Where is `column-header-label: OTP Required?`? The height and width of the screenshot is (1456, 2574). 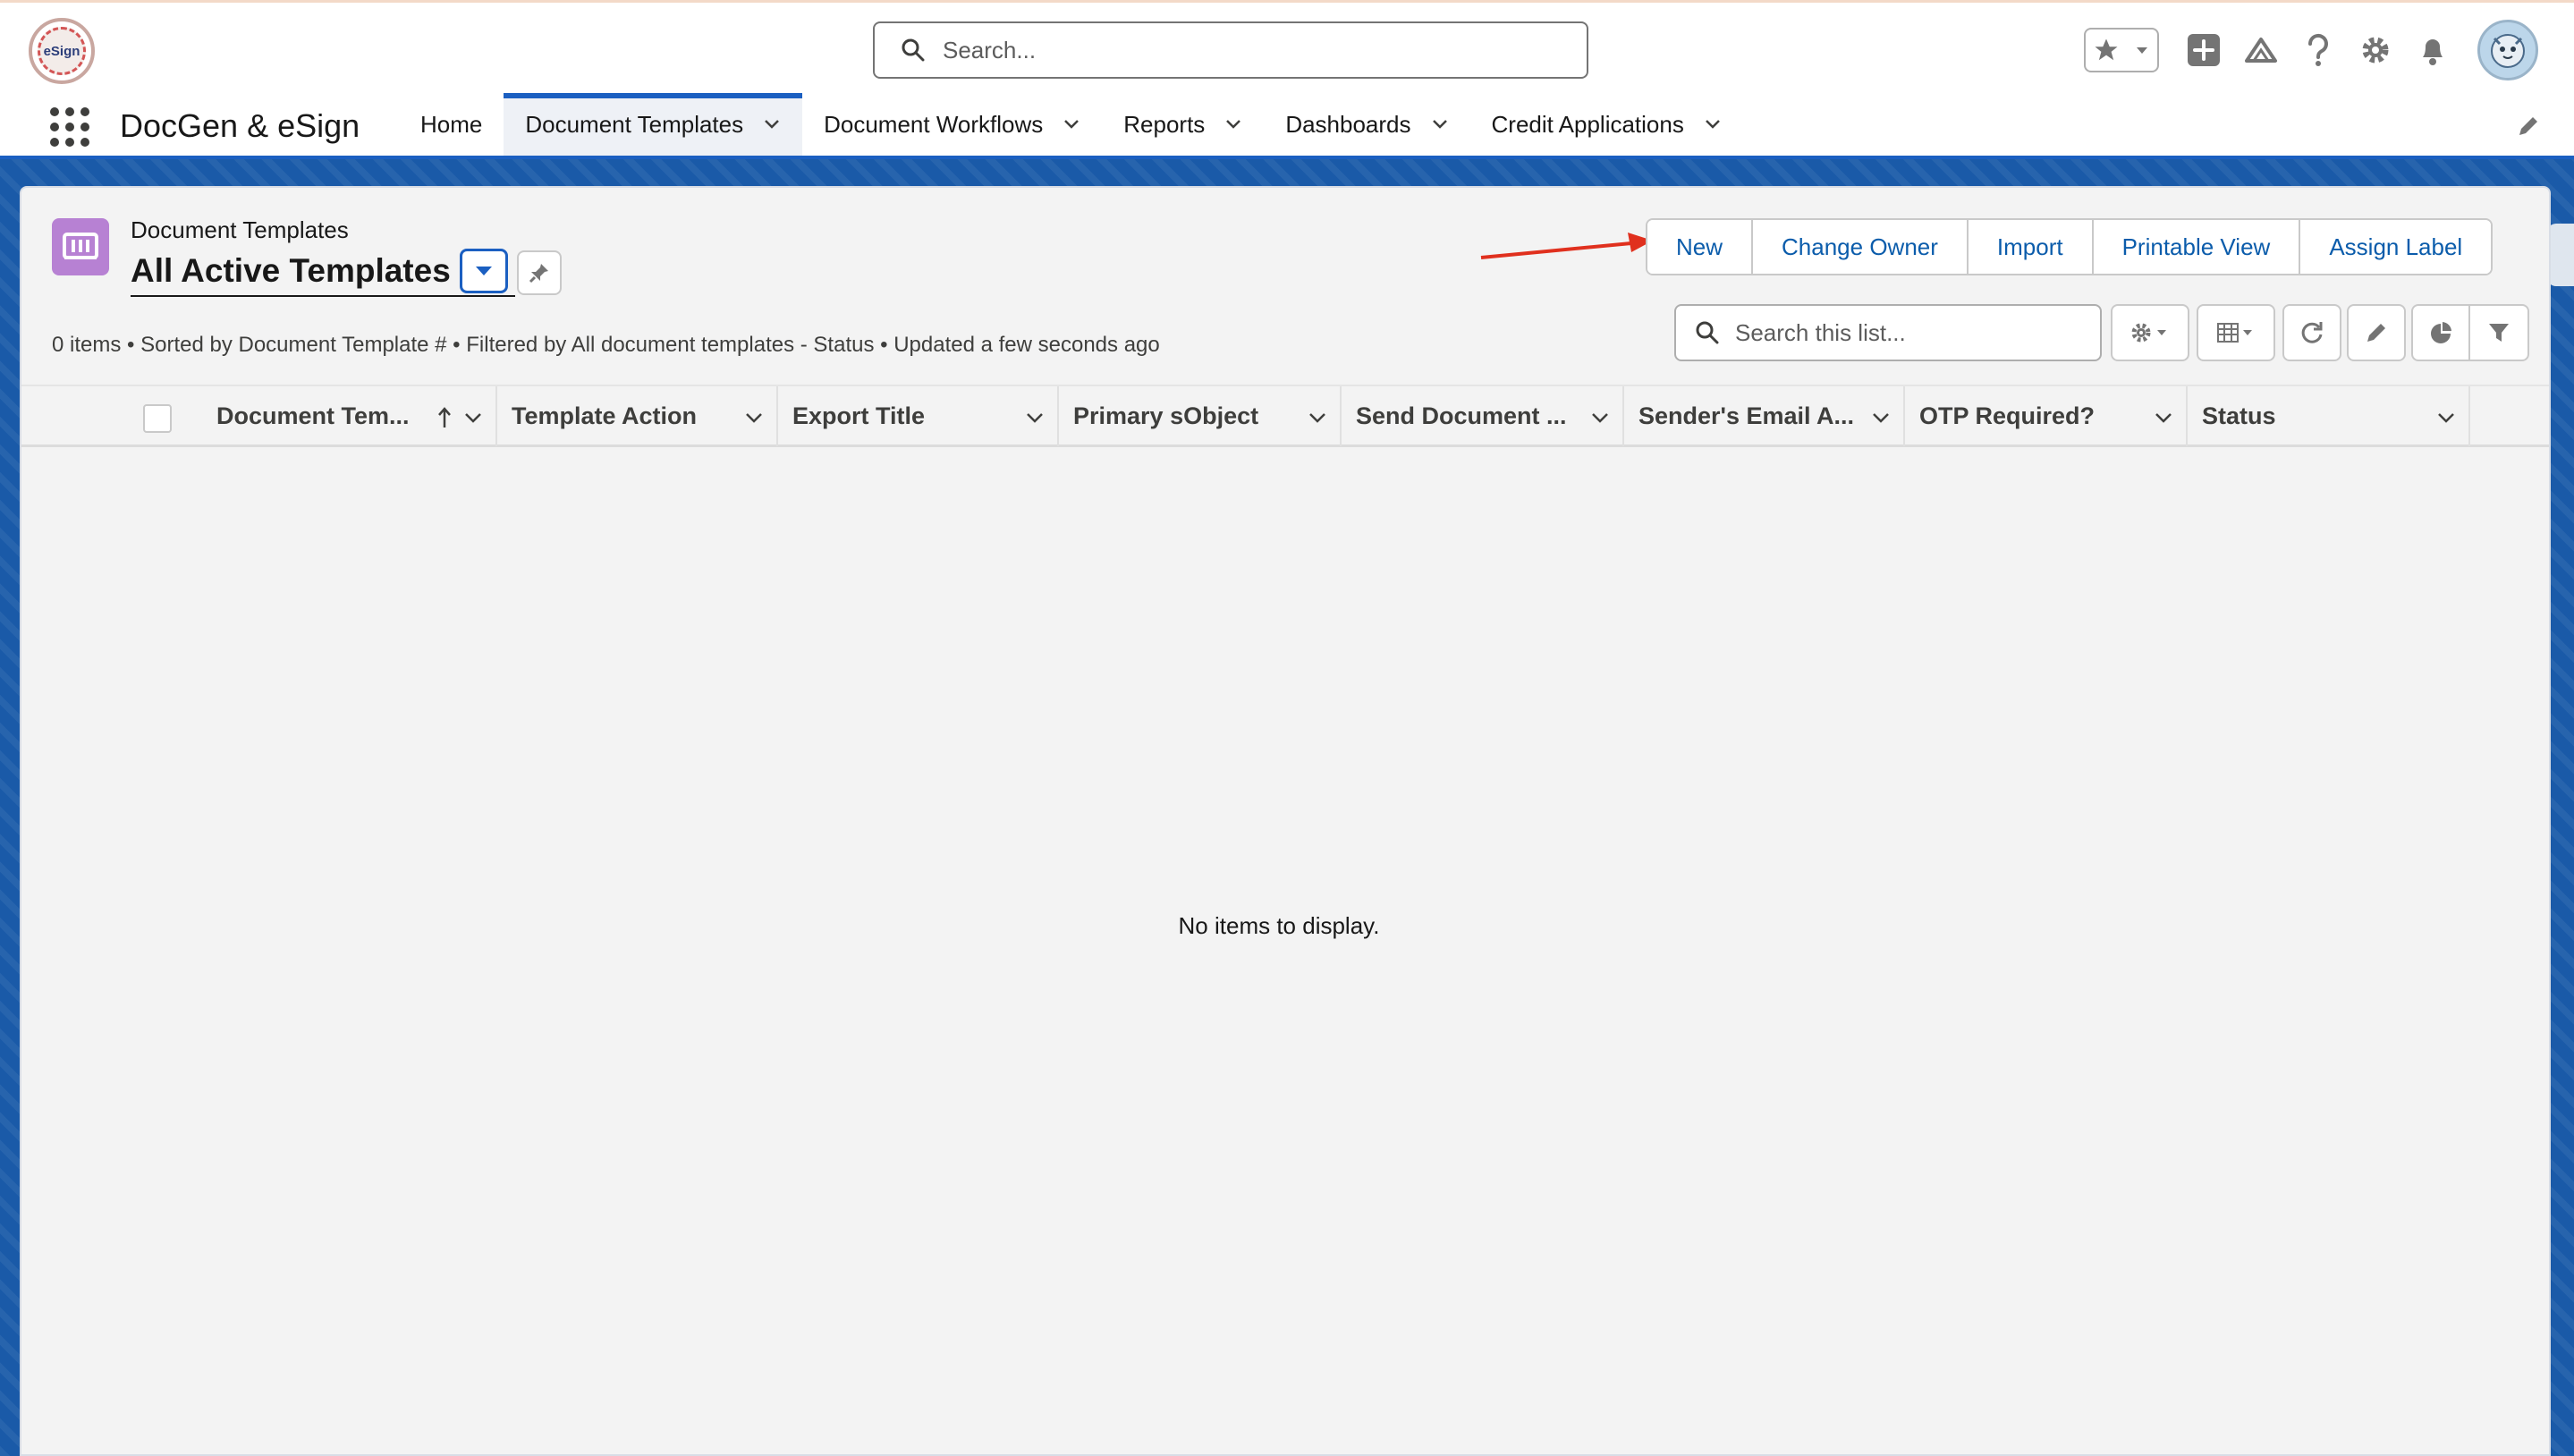 column-header-label: OTP Required? is located at coordinates (2007, 415).